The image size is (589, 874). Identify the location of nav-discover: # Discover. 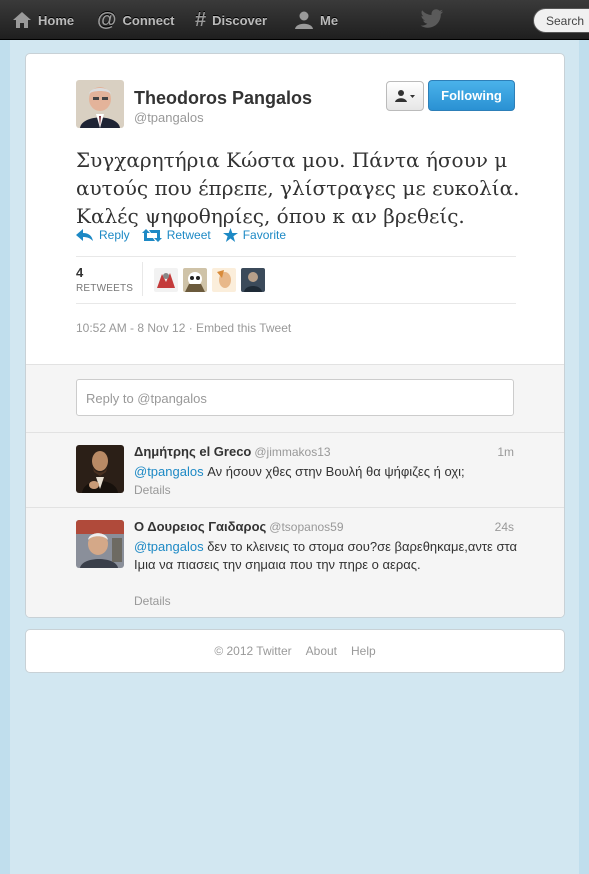
(231, 20).